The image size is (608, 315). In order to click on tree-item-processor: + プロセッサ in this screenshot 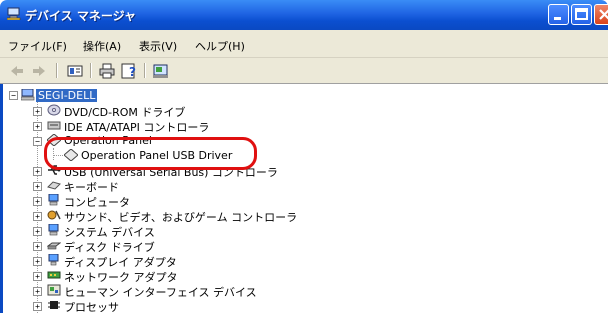, I will do `click(300, 306)`.